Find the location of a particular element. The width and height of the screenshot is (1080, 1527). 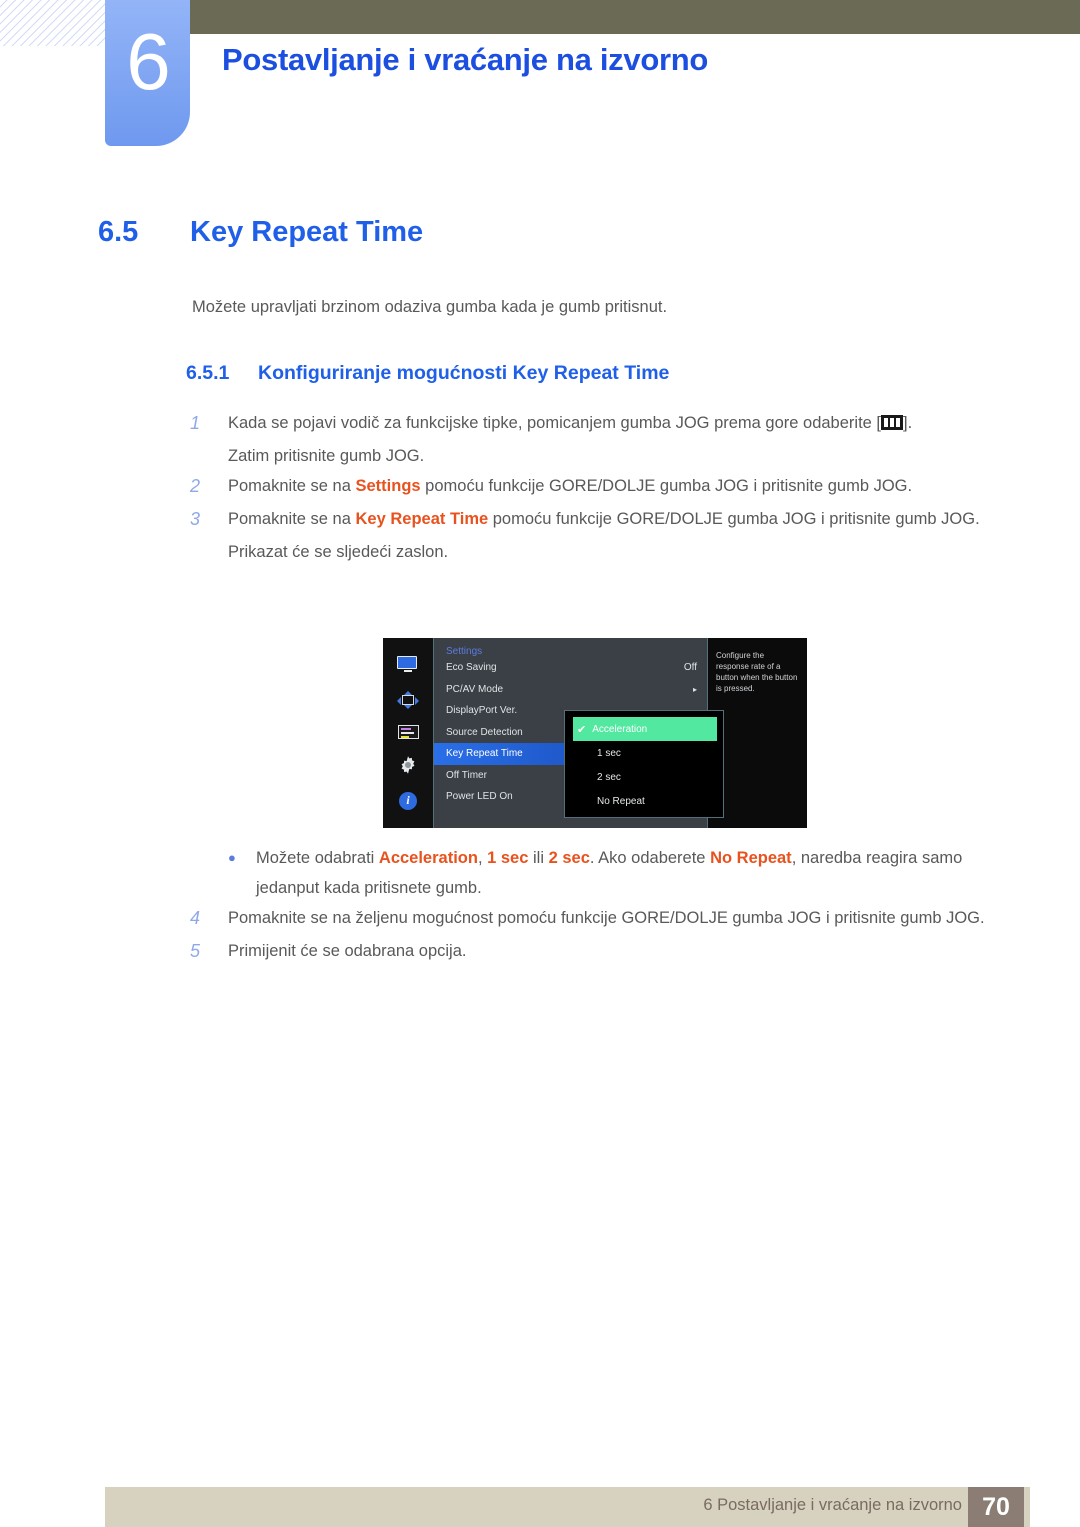

bullet-text-3: ili is located at coordinates (538, 858).